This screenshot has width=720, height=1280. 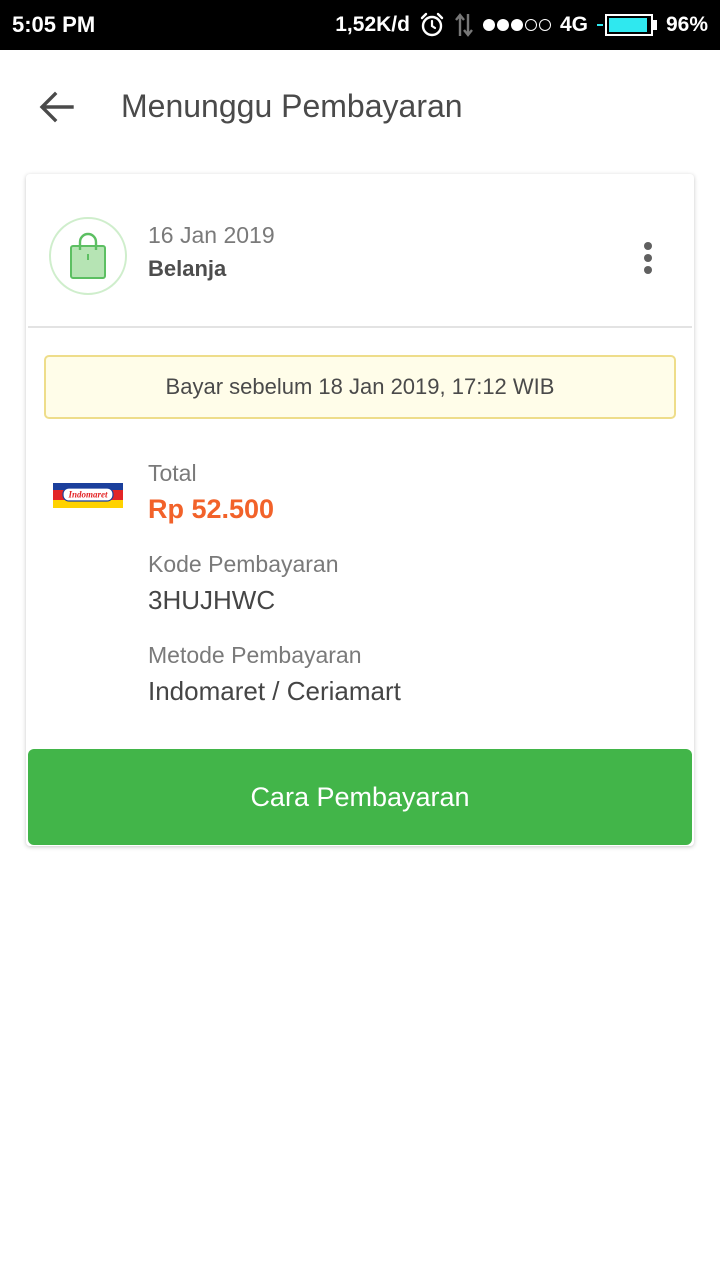 I want to click on status-bar: 5:05 PM 1,52K/d 4G 96%, so click(x=360, y=25).